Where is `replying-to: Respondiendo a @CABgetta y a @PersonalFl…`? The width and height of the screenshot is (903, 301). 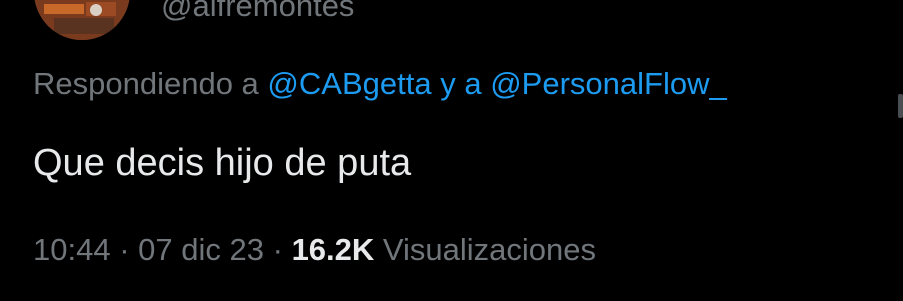 replying-to: Respondiendo a @CABgetta y a @PersonalFl… is located at coordinates (380, 84).